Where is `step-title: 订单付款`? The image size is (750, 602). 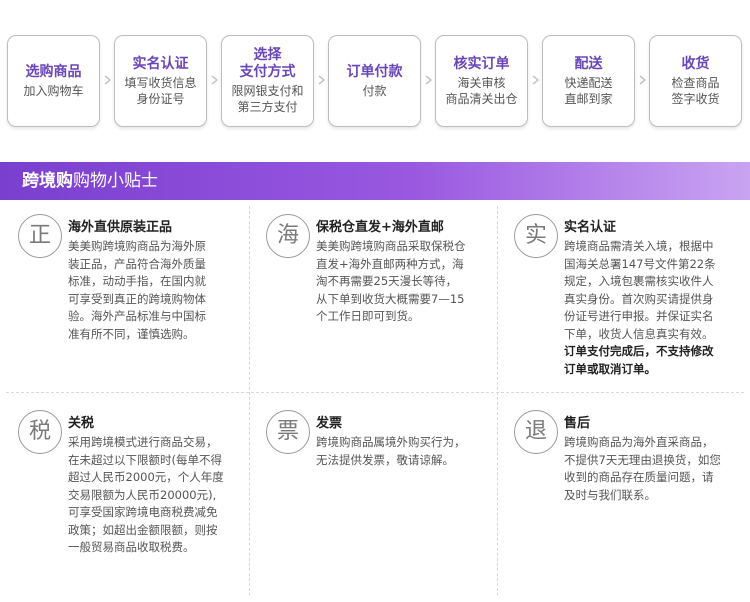
step-title: 订单付款 is located at coordinates (374, 71).